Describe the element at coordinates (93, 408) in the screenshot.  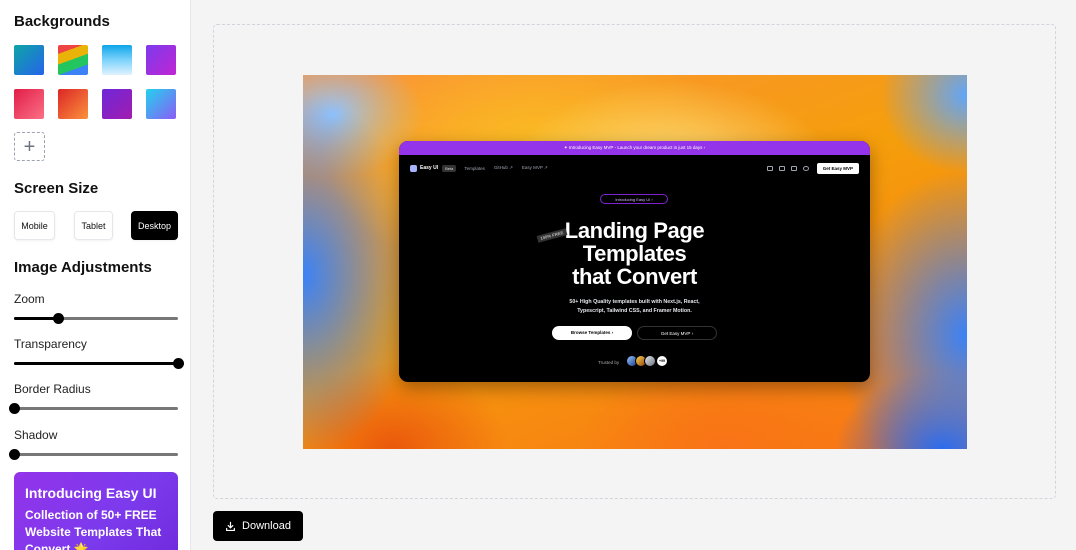
I see `border-radius-slider` at that location.